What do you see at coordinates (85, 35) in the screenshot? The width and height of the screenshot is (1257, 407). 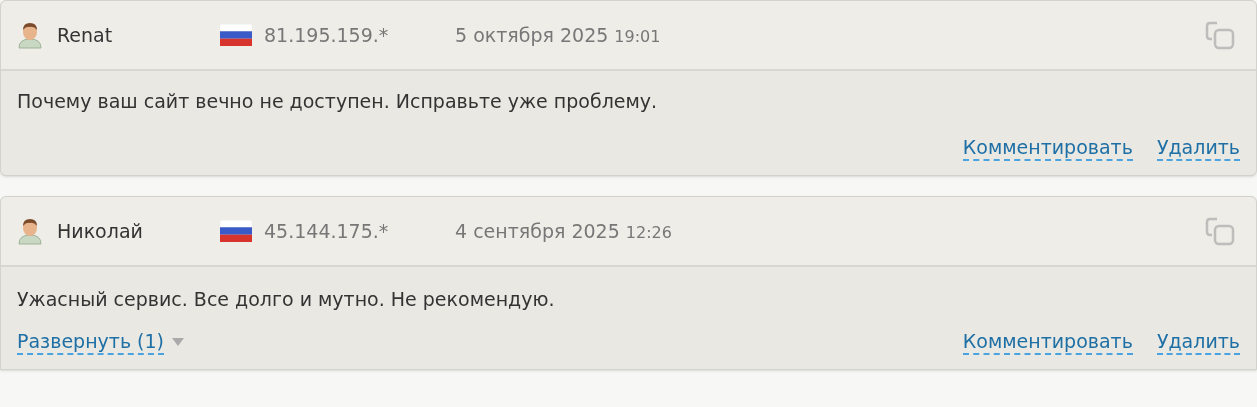 I see `author-name: Renat` at bounding box center [85, 35].